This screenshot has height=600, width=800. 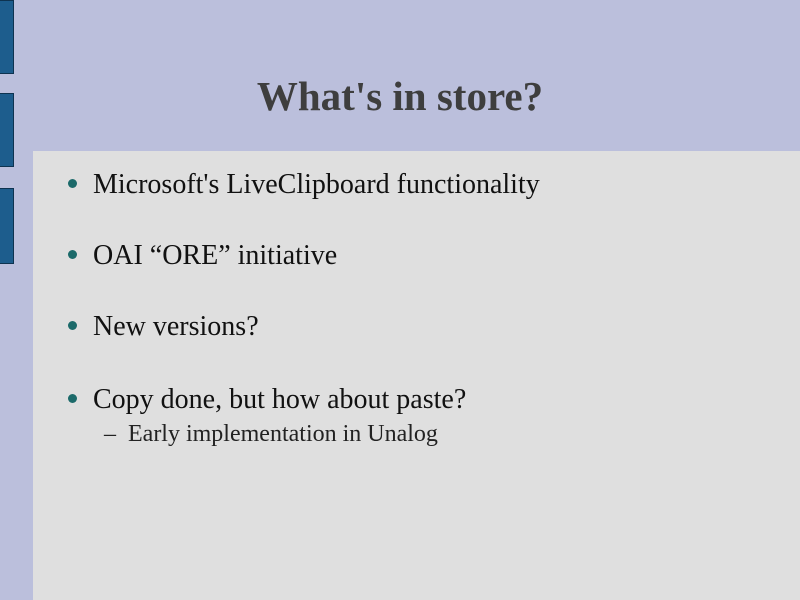 What do you see at coordinates (280, 399) in the screenshot?
I see `bullet-text: Copy done, but how about paste?` at bounding box center [280, 399].